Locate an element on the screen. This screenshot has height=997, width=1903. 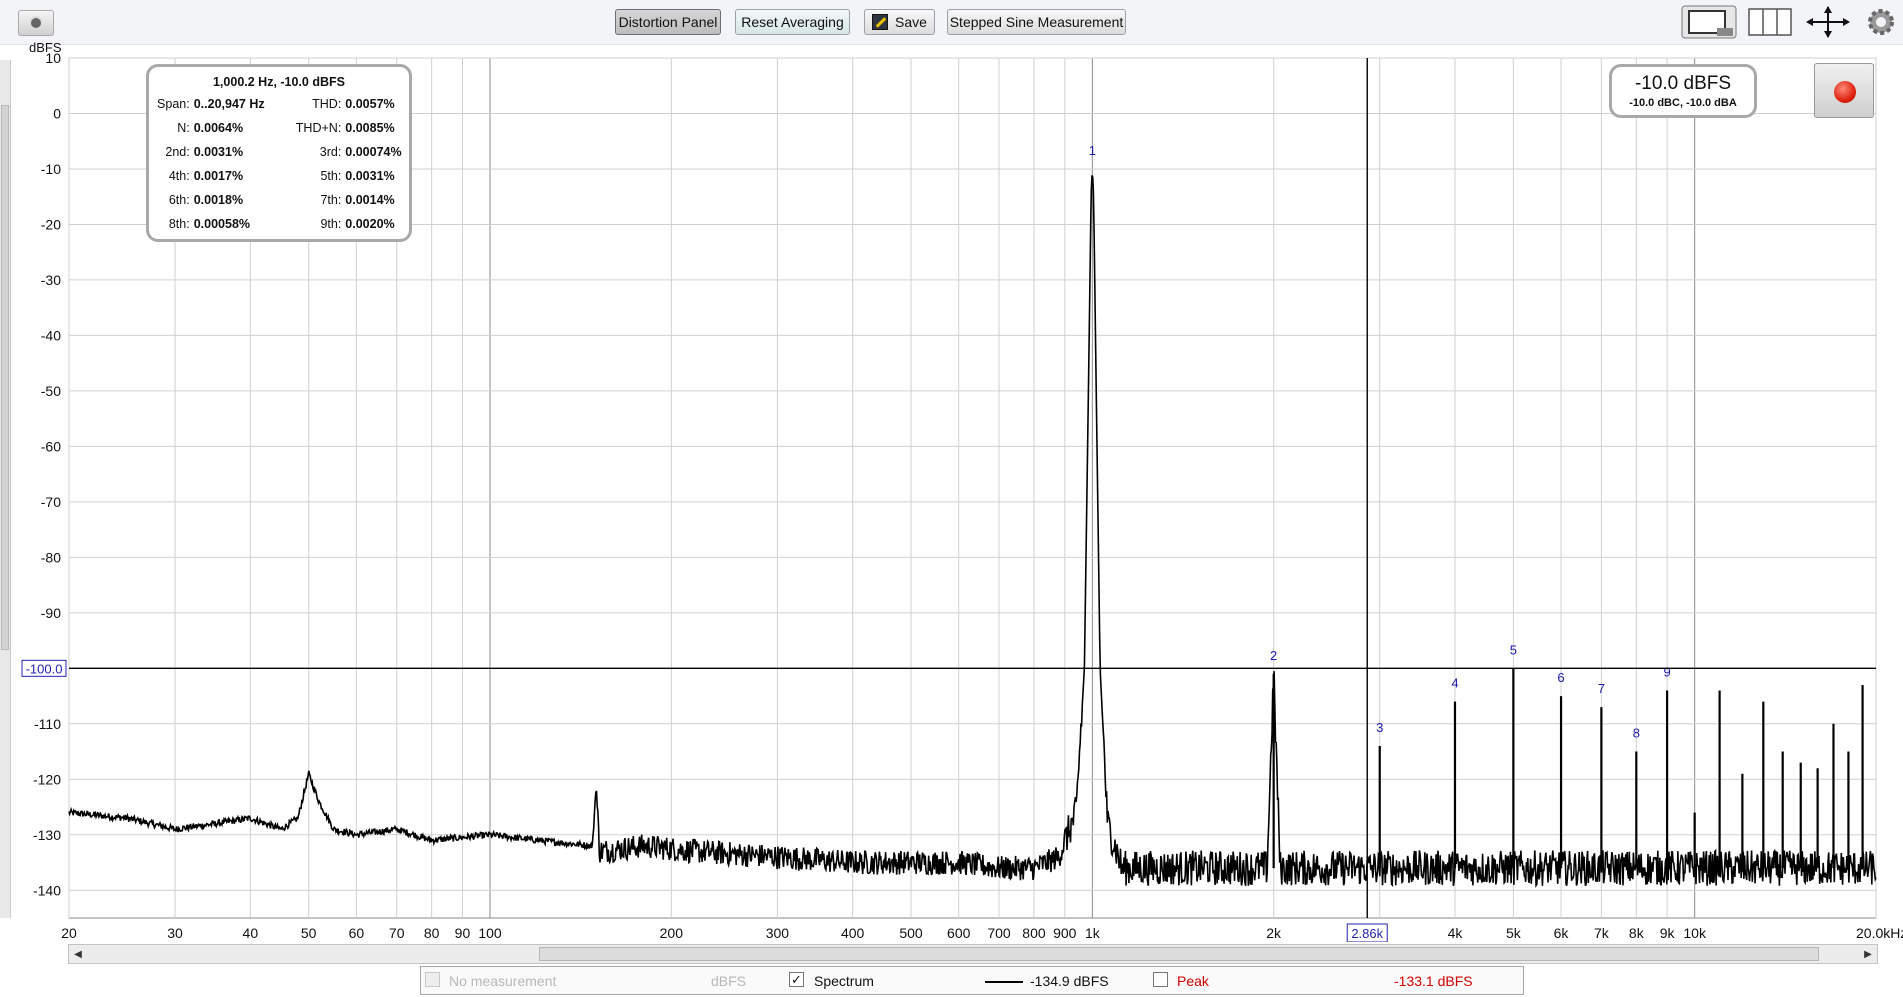
harmonic-marker-label: 6 is located at coordinates (1560, 677).